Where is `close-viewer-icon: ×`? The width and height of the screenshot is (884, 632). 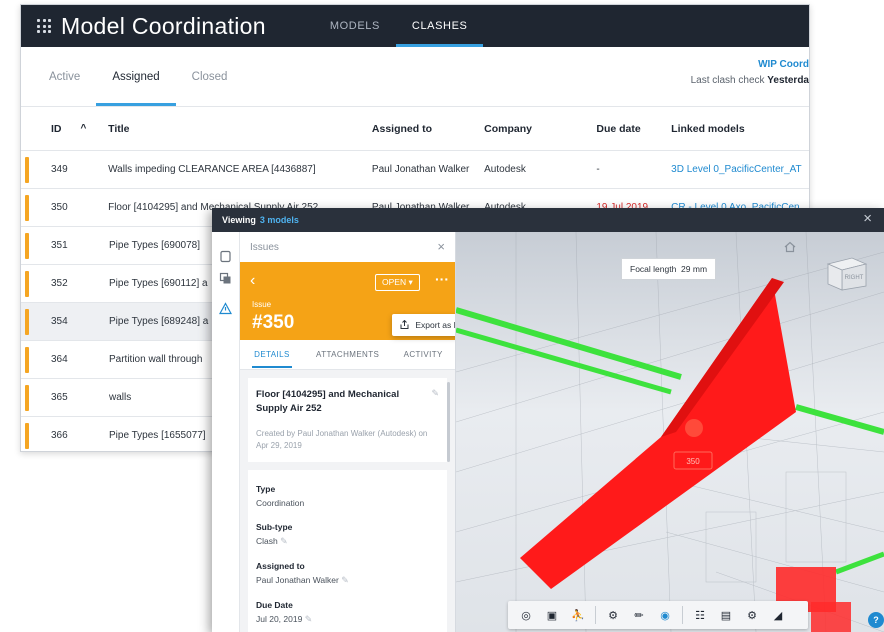 close-viewer-icon: × is located at coordinates (867, 218).